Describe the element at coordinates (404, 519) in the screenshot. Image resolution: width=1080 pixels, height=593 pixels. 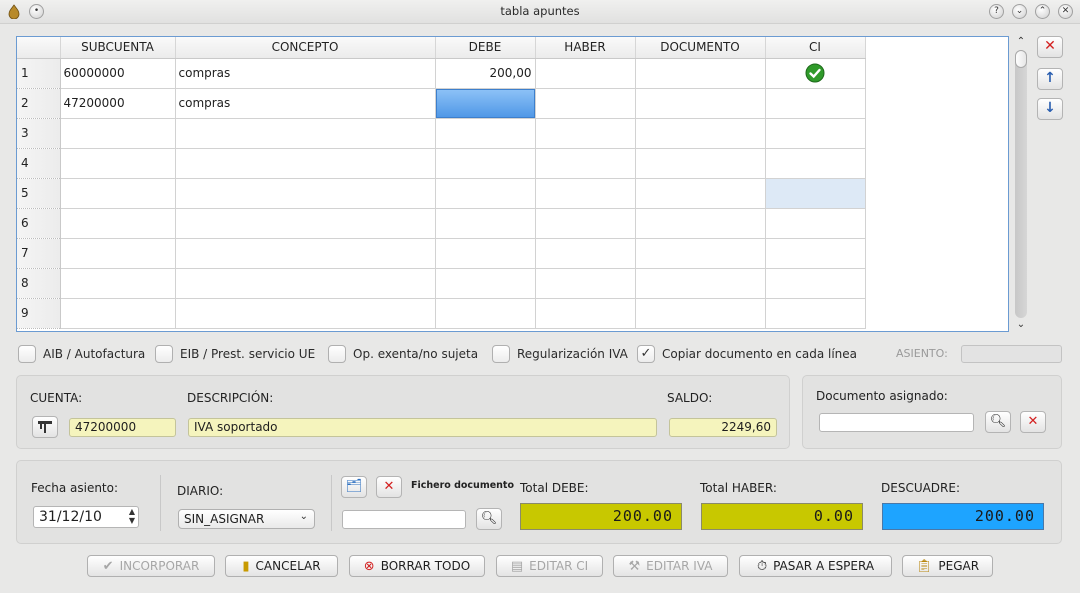
I see `fichero-field` at that location.